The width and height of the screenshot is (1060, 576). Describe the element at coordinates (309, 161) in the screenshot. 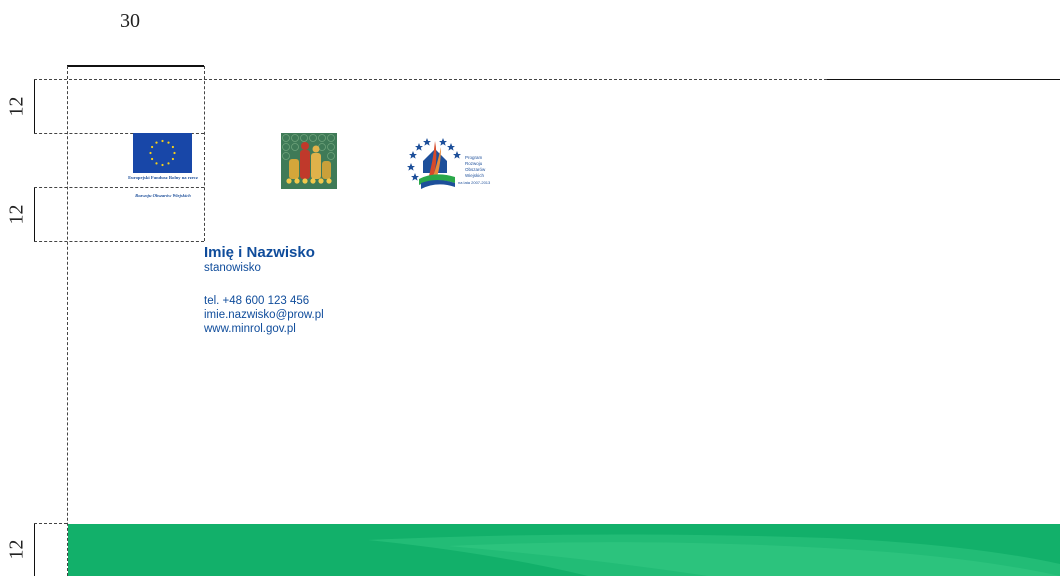

I see `leader-logo-icon` at that location.